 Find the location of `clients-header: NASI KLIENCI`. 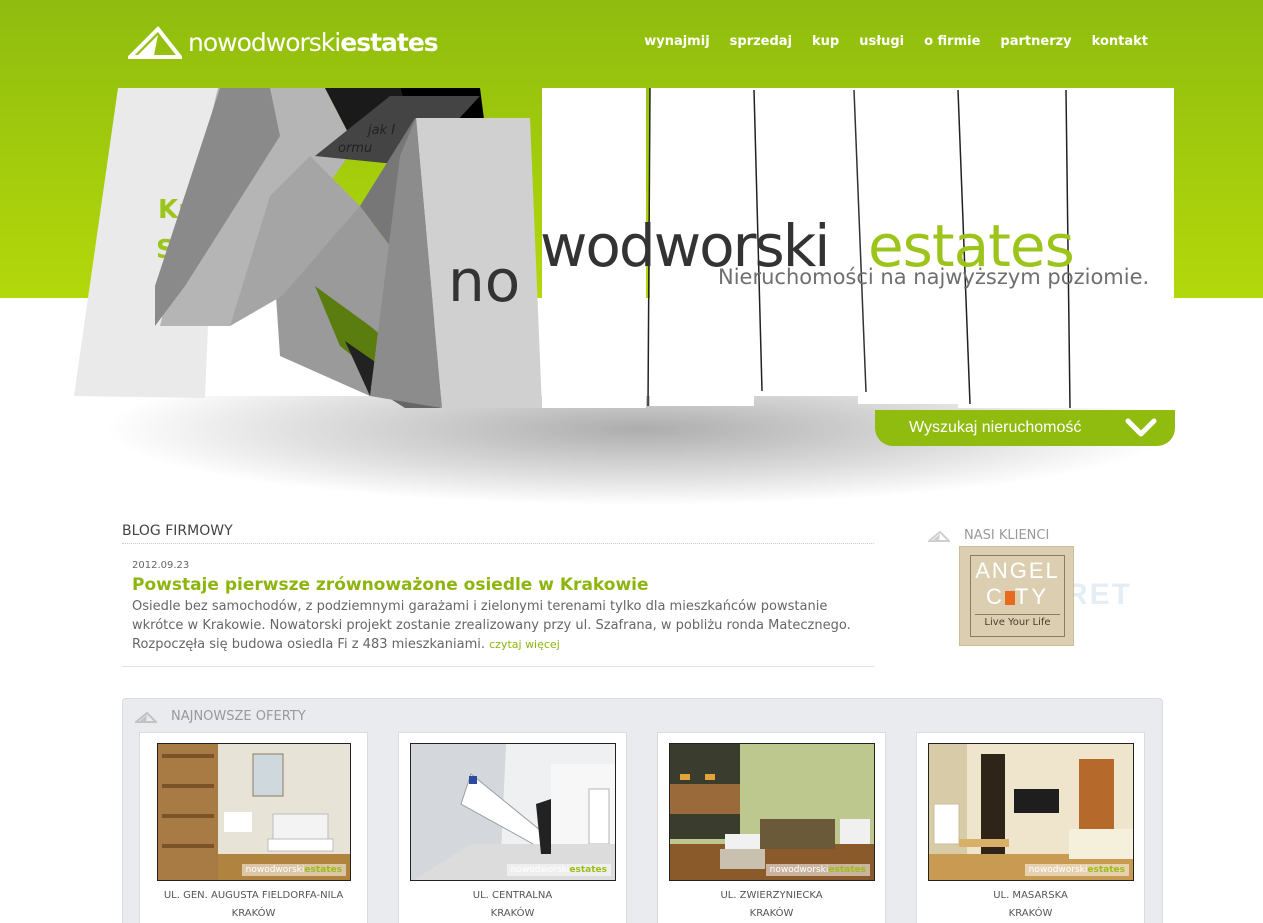

clients-header: NASI KLIENCI is located at coordinates (1043, 535).